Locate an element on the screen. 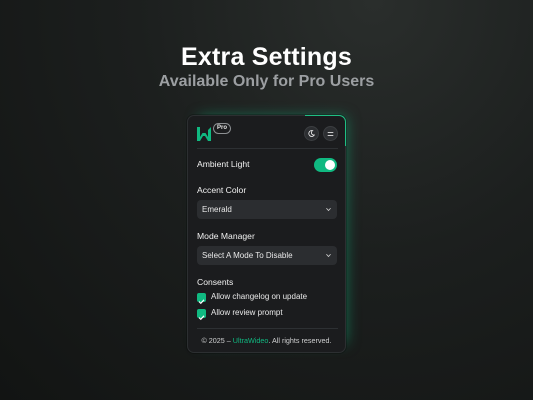 The image size is (533, 400). menu-button is located at coordinates (330, 133).